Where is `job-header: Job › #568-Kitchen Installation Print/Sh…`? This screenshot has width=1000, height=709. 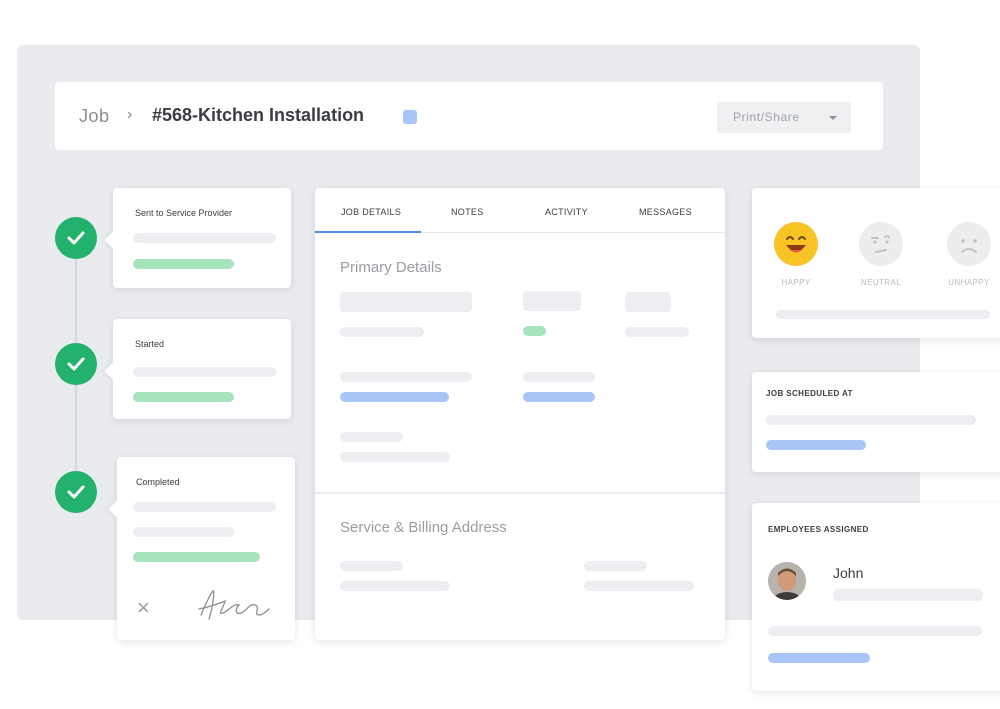 job-header: Job › #568-Kitchen Installation Print/Sh… is located at coordinates (469, 116).